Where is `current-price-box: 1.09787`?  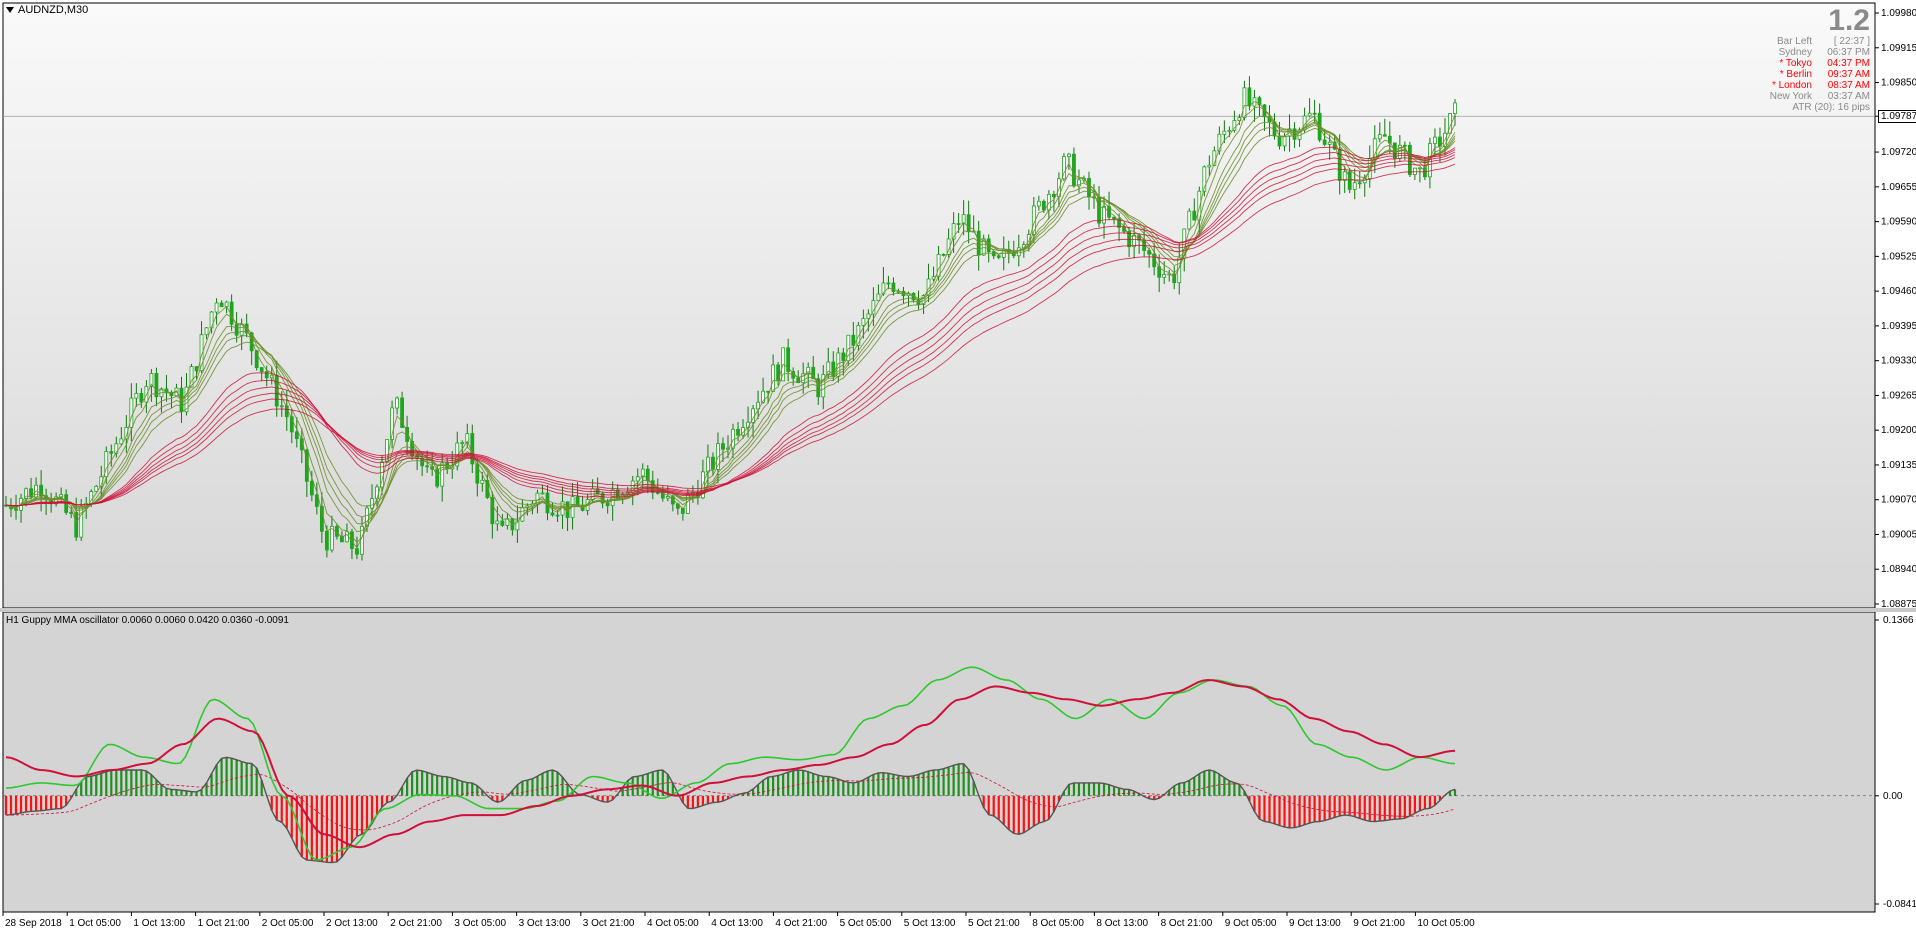
current-price-box: 1.09787 is located at coordinates (1897, 117).